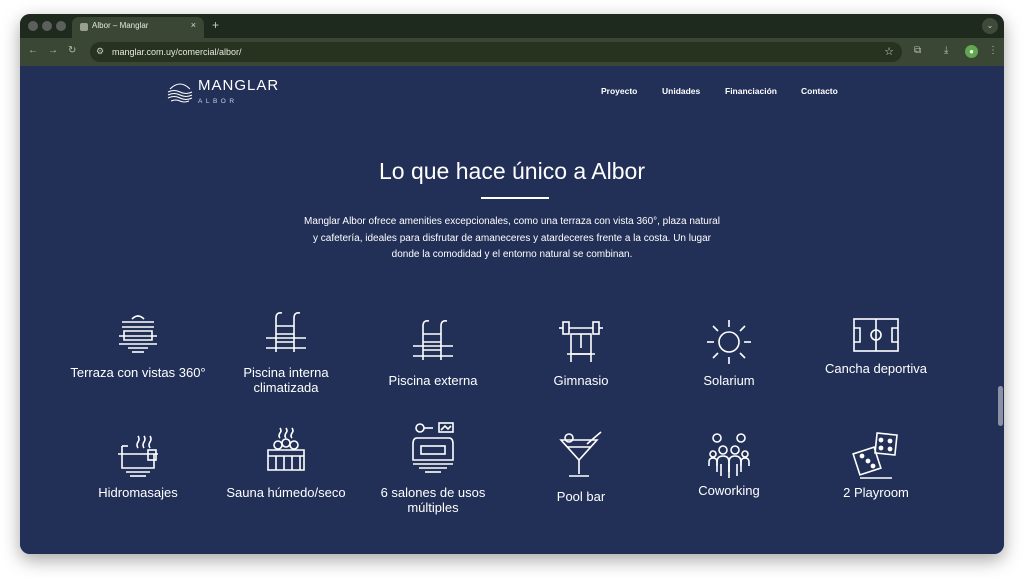 The height and width of the screenshot is (578, 1024). Describe the element at coordinates (581, 341) in the screenshot. I see `dumbbell-icon` at that location.